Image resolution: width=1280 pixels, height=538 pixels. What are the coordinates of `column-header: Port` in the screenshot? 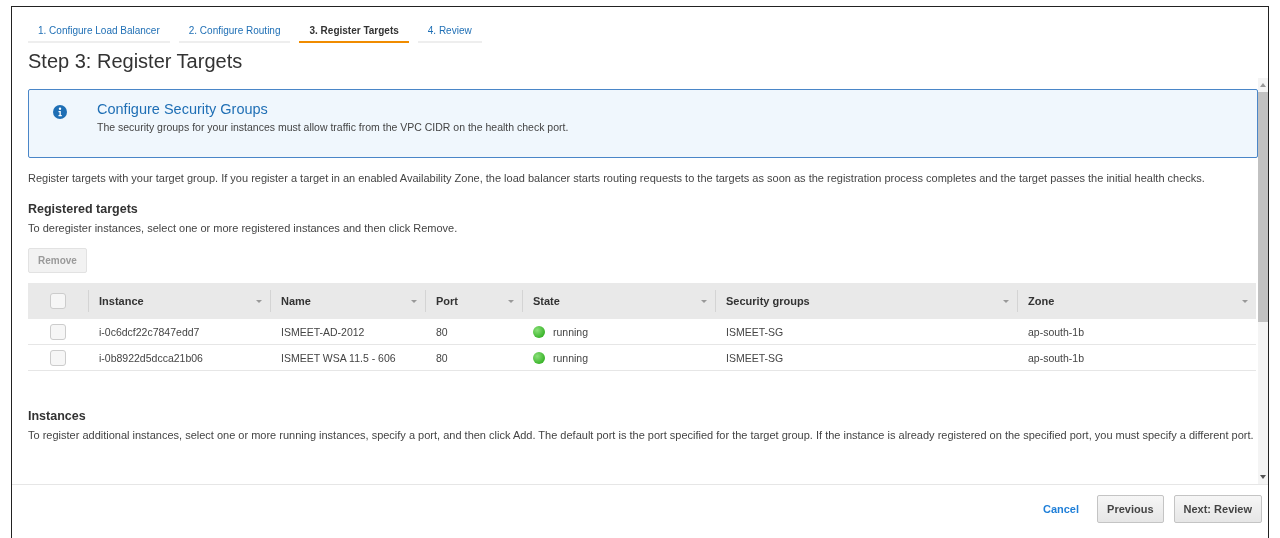 It's located at (473, 301).